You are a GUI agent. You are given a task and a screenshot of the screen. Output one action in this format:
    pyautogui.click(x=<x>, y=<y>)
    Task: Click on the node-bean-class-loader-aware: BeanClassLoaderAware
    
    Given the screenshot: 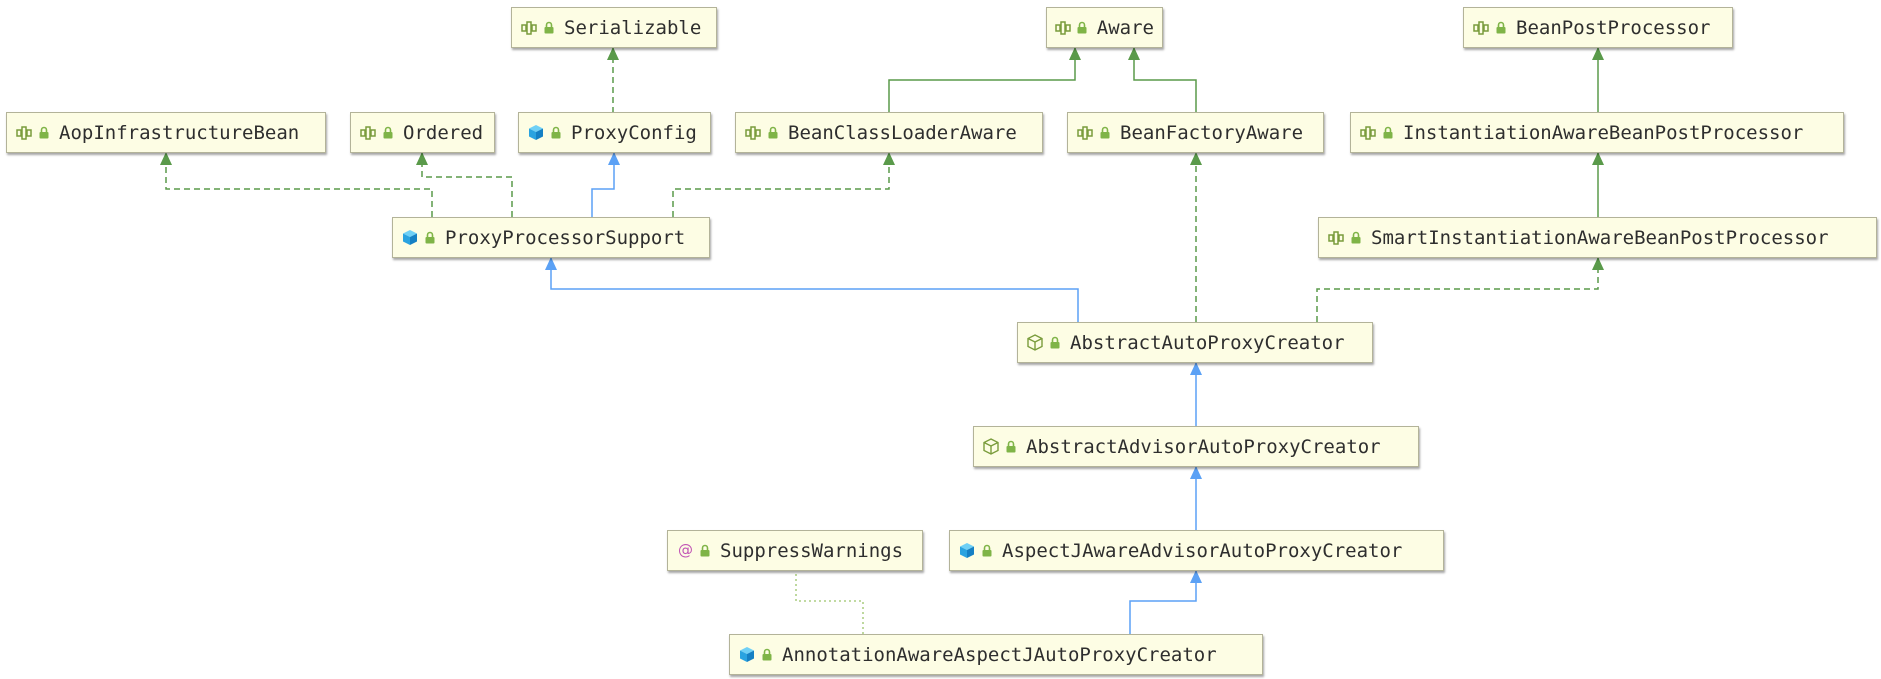 What is the action you would take?
    pyautogui.click(x=889, y=132)
    